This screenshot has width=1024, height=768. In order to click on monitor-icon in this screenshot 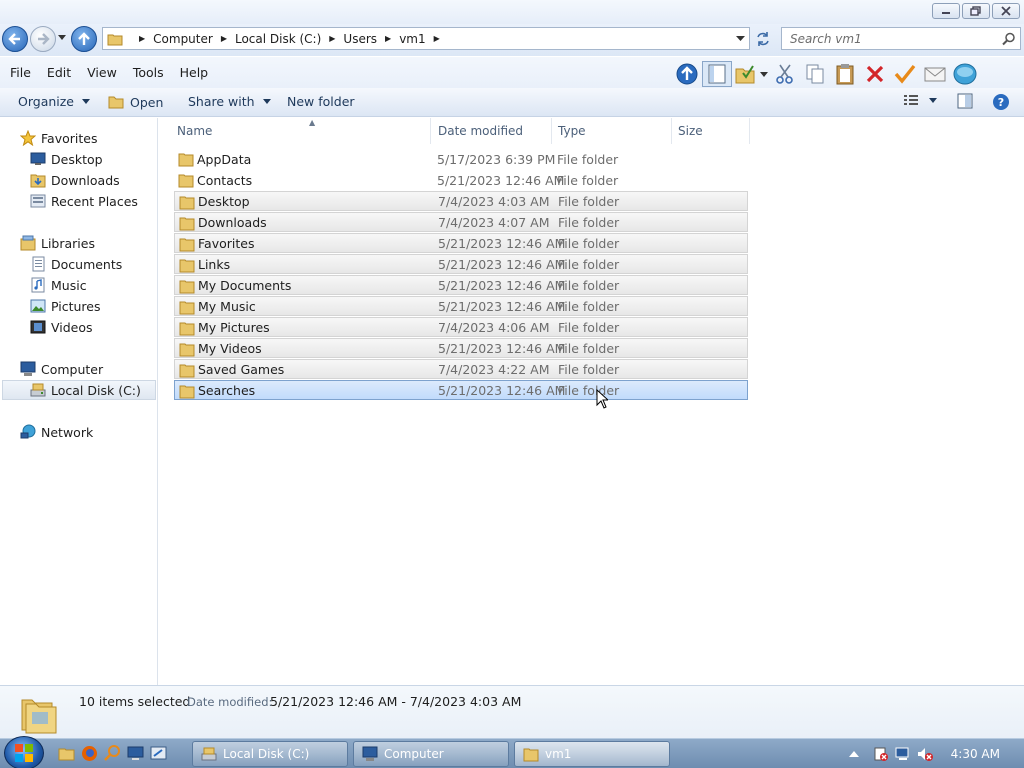, I will do `click(135, 753)`.